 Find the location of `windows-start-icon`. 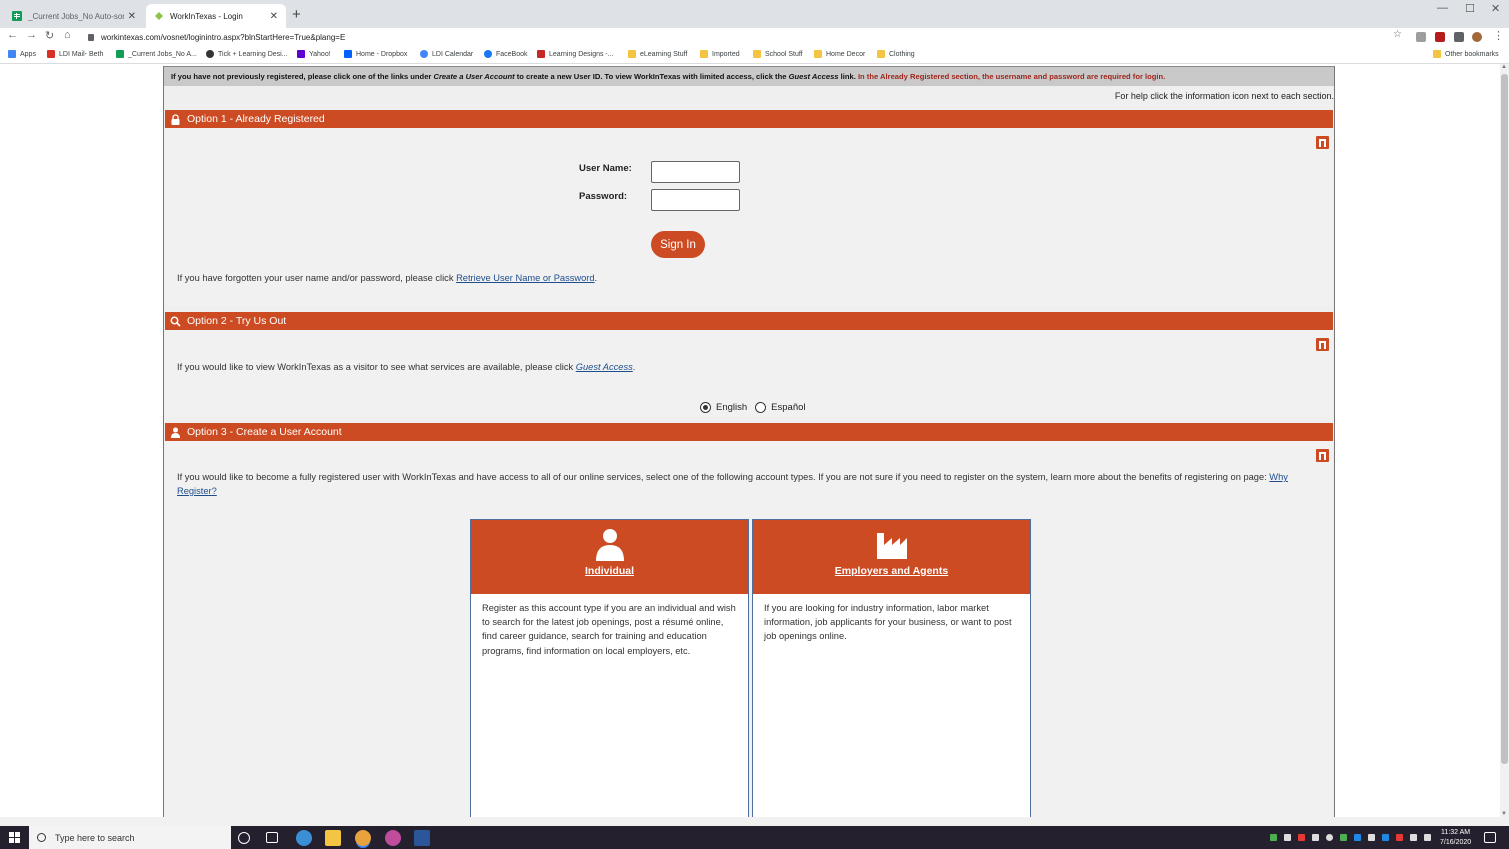

windows-start-icon is located at coordinates (14, 837).